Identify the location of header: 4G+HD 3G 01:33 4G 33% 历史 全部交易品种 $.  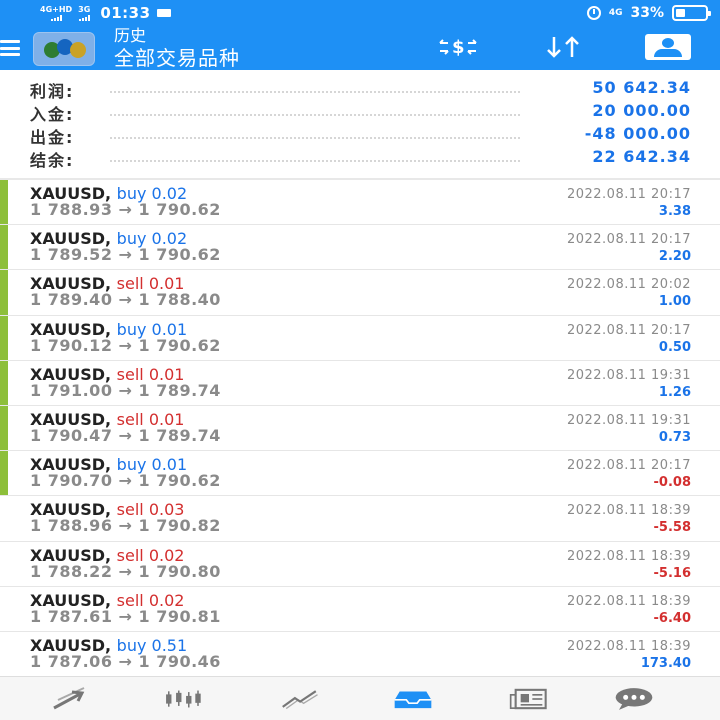
(360, 35).